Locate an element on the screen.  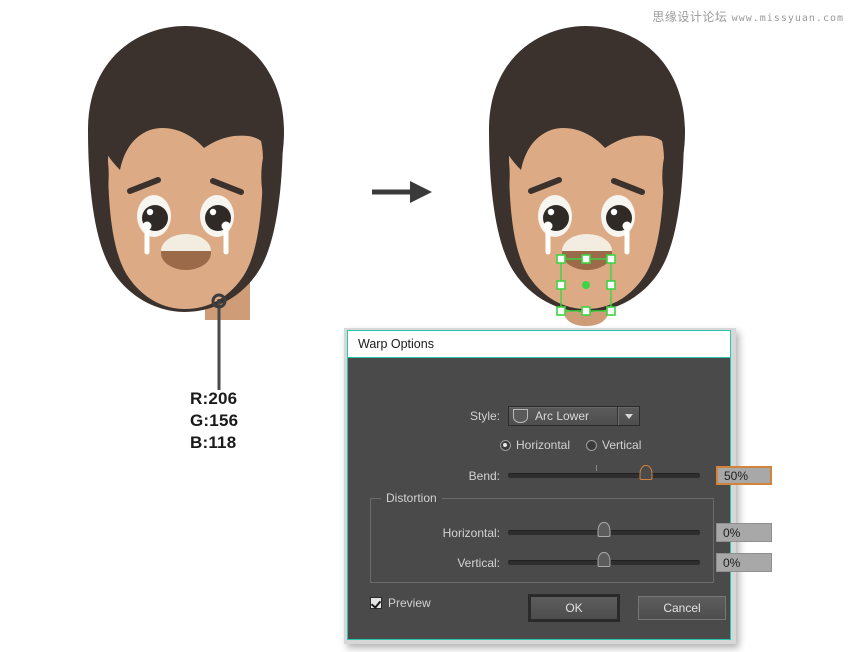
radio-vertical-label: Vertical is located at coordinates (622, 445).